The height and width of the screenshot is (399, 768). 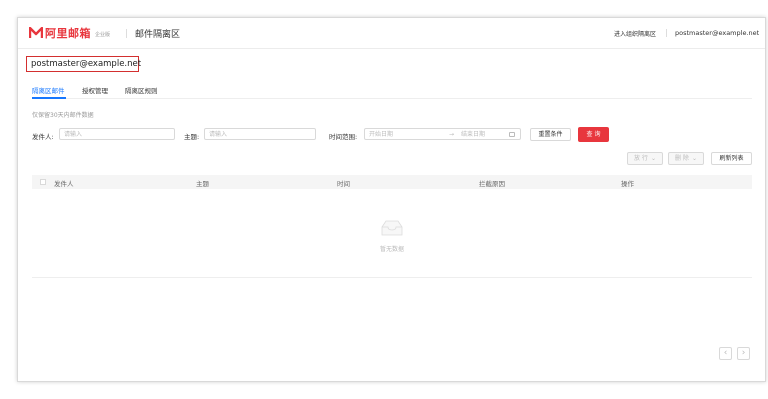 I want to click on tab-quarantine-rules: 隔离区规则, so click(x=141, y=90).